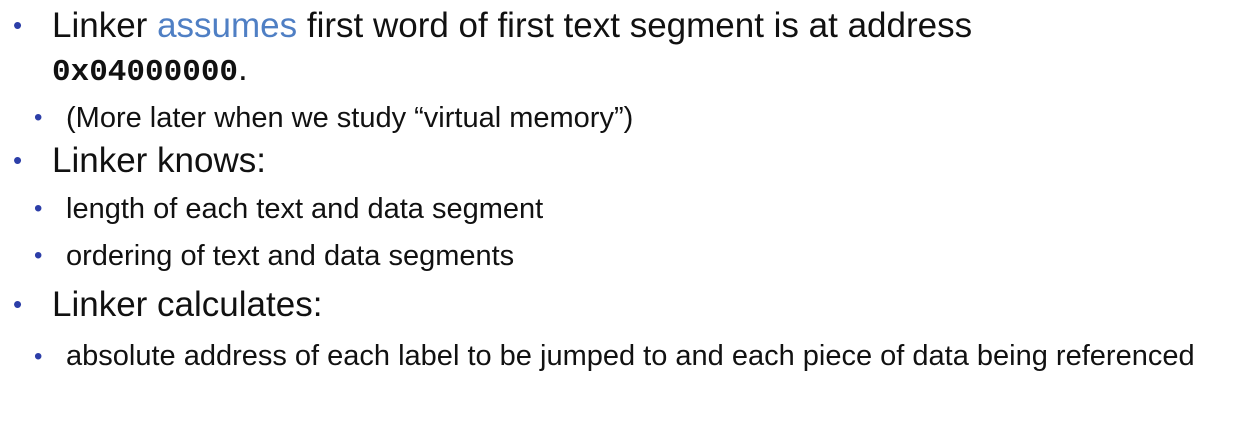  What do you see at coordinates (627, 304) in the screenshot?
I see `bullet-item: • Linker calculates:` at bounding box center [627, 304].